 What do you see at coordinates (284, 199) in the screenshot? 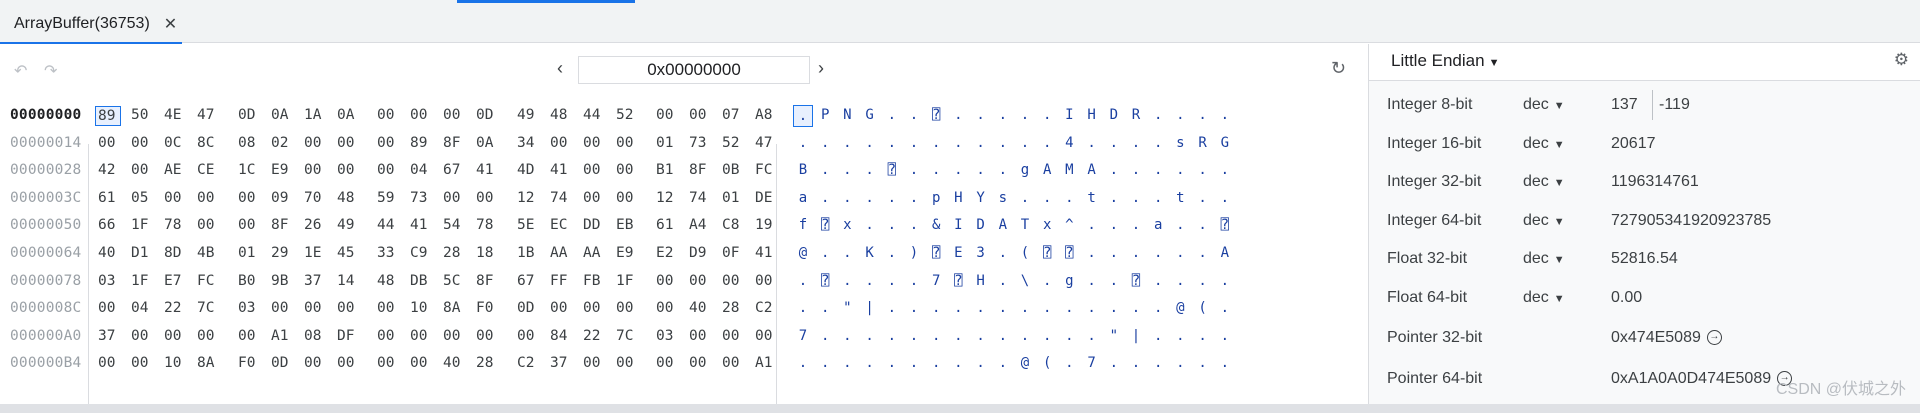
I see `hex-byte: 09` at bounding box center [284, 199].